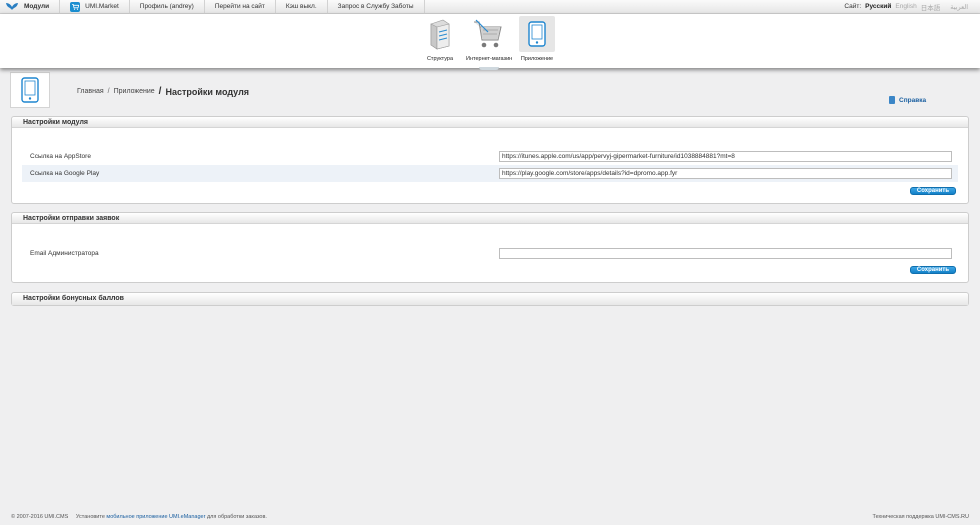 The height and width of the screenshot is (525, 980). I want to click on admin-email-row: Email Администратора, so click(490, 253).